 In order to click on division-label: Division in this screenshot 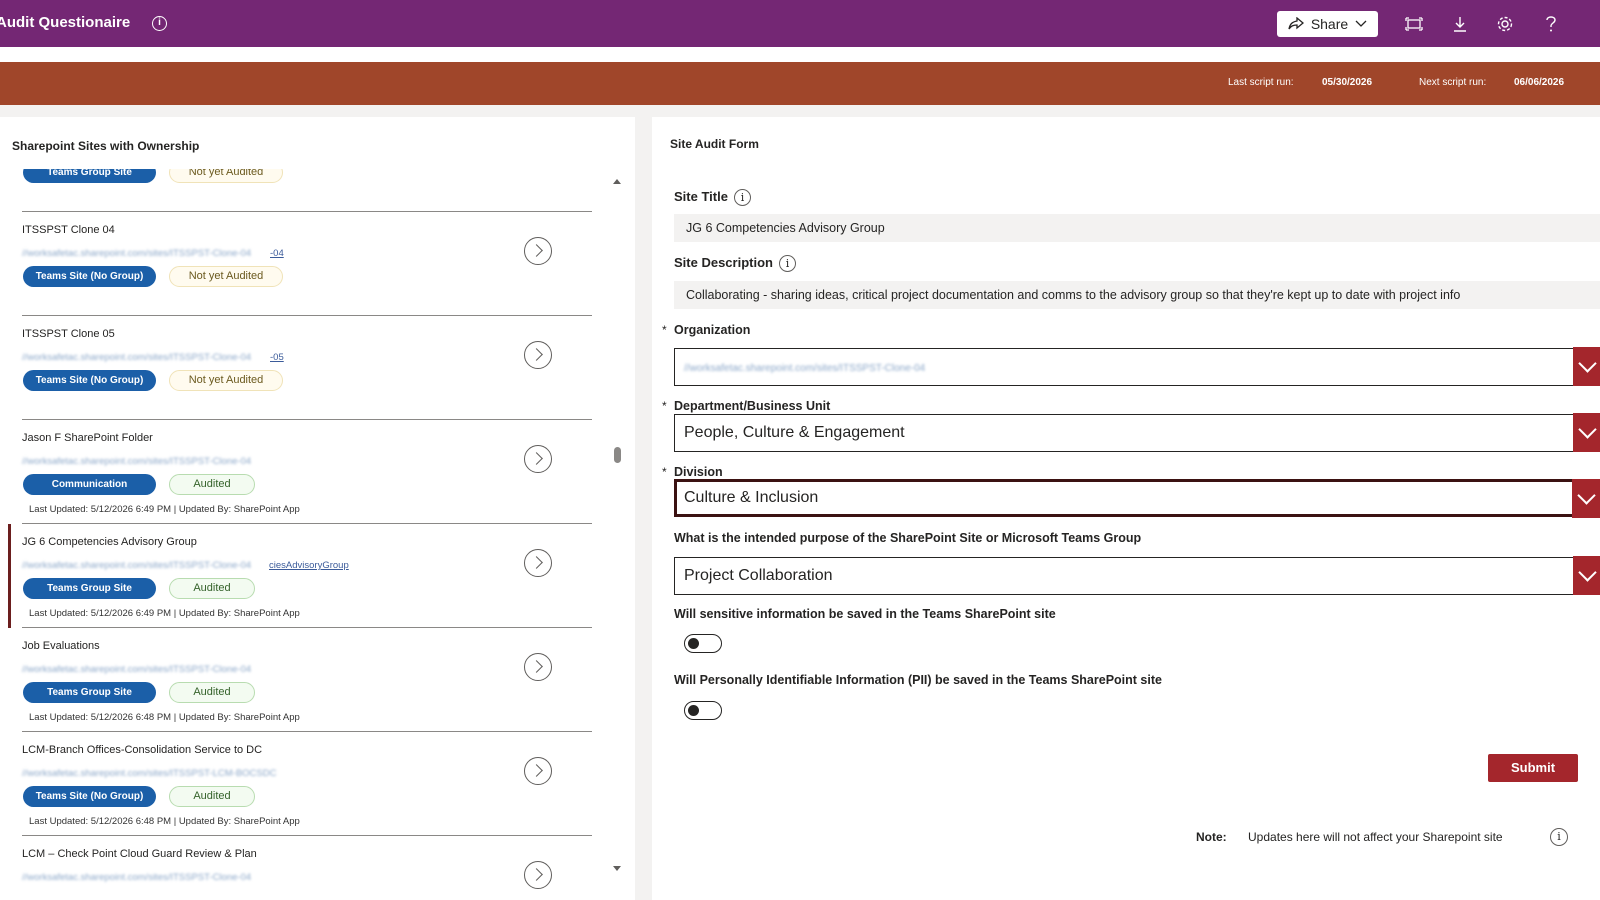, I will do `click(698, 472)`.